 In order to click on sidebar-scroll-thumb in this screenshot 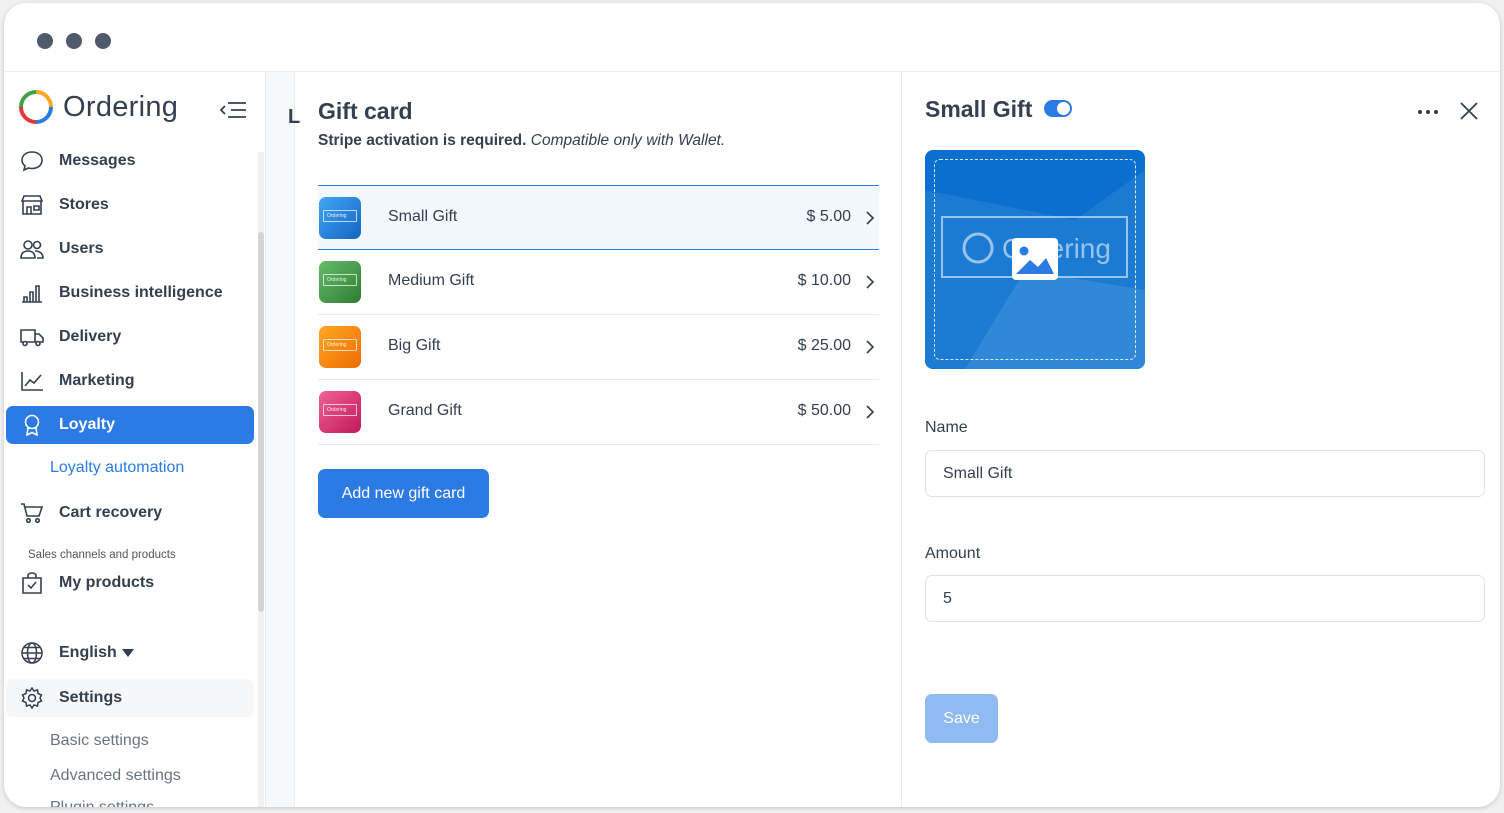, I will do `click(261, 422)`.